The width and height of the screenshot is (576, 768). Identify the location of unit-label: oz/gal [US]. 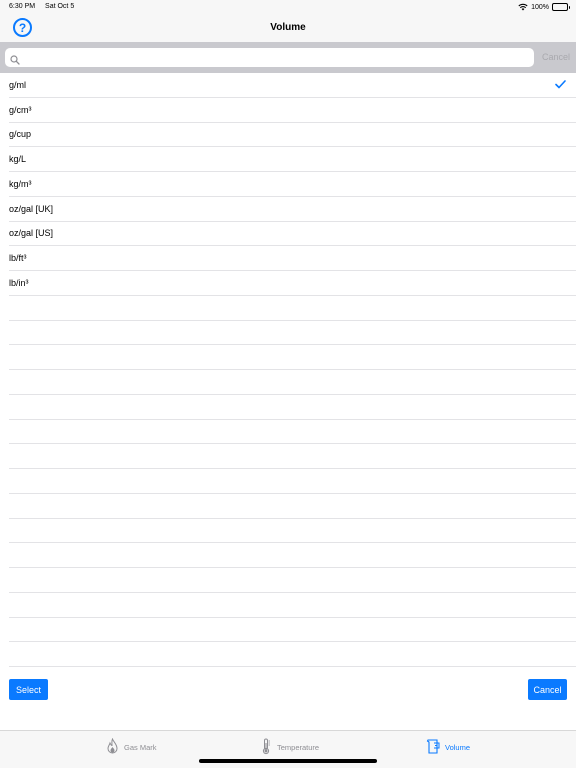
(31, 233).